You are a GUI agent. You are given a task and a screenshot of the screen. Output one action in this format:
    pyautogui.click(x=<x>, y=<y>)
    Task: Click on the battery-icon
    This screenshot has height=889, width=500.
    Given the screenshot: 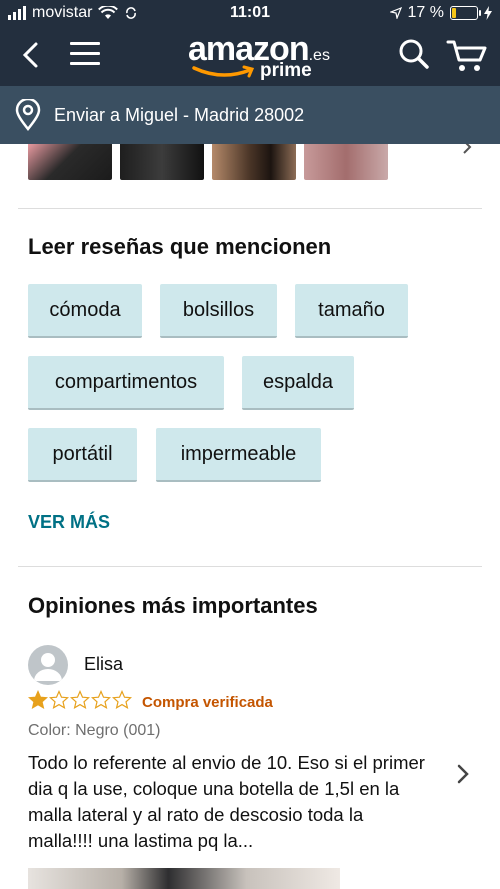 What is the action you would take?
    pyautogui.click(x=465, y=13)
    